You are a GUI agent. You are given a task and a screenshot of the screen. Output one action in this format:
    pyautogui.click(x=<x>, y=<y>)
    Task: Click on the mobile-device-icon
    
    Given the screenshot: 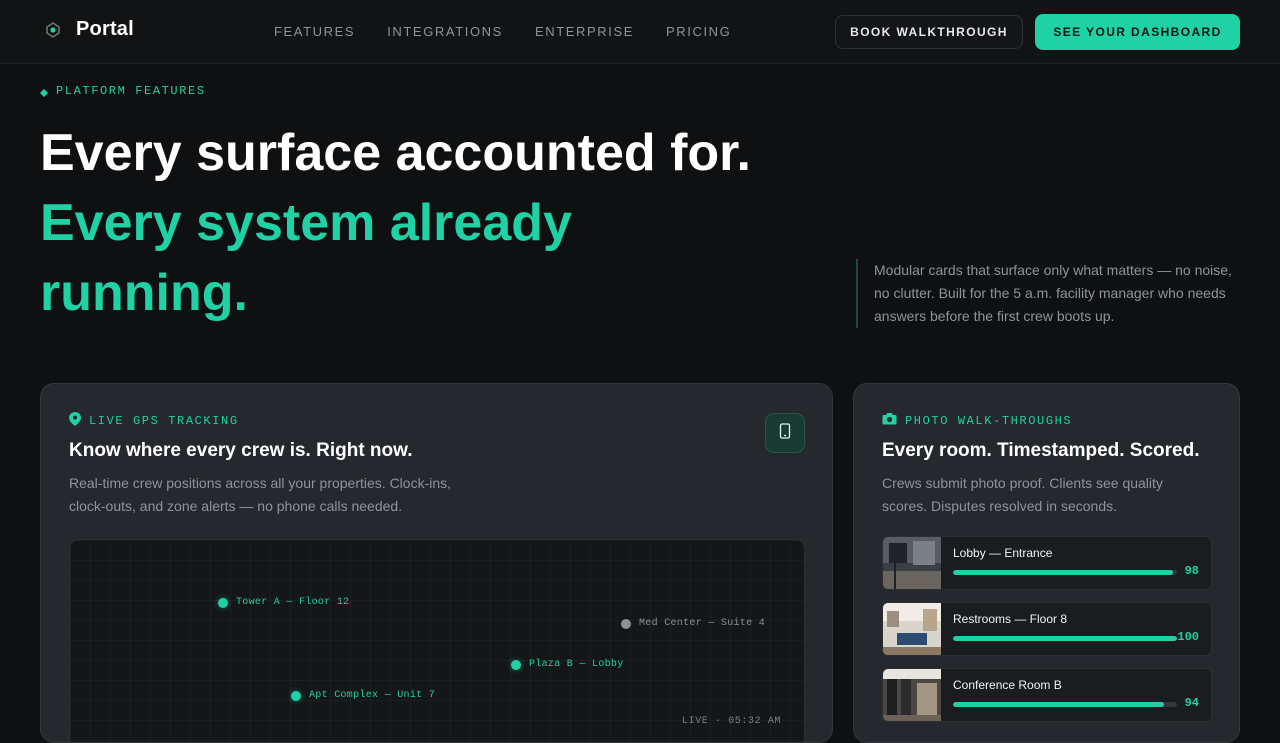 What is the action you would take?
    pyautogui.click(x=785, y=433)
    